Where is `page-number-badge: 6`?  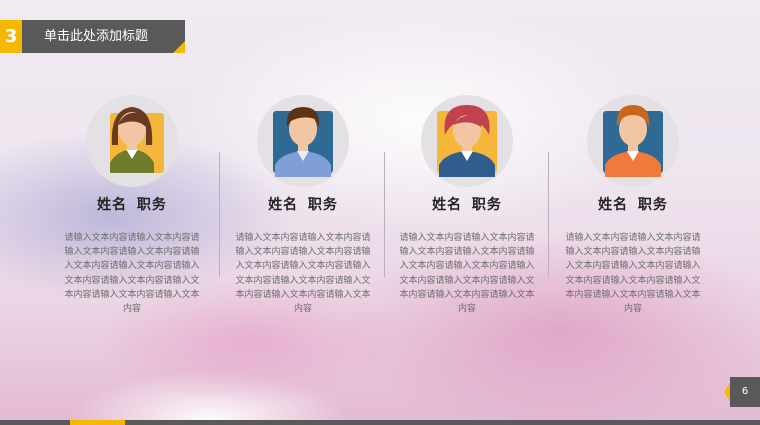
page-number-badge: 6 is located at coordinates (742, 392).